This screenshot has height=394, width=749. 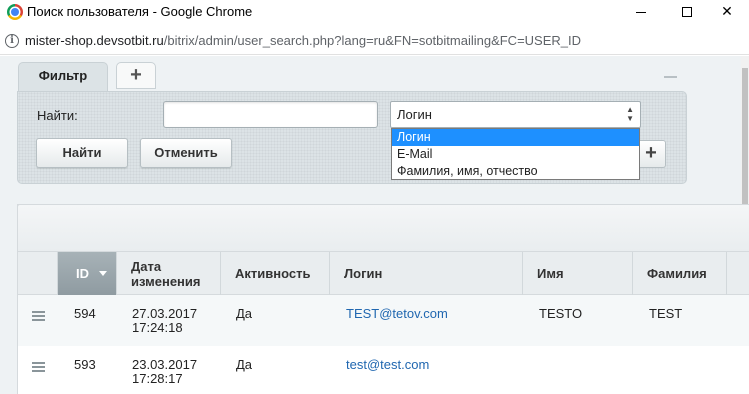 I want to click on cell-date-time: 17:28:17, so click(x=157, y=378).